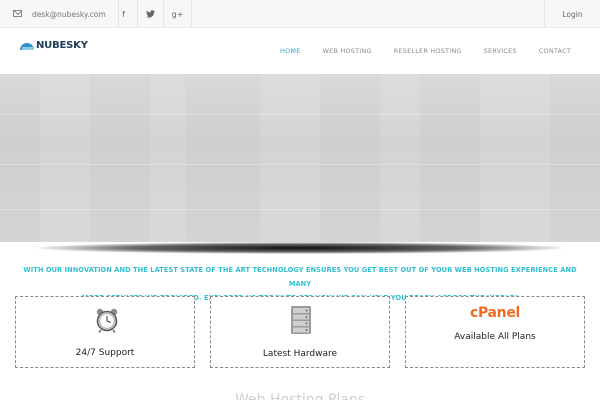 This screenshot has height=400, width=600. I want to click on alarm-clock-icon, so click(107, 320).